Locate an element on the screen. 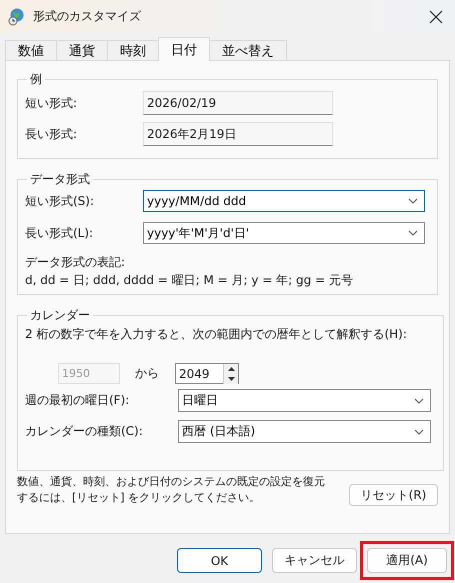 This screenshot has width=455, height=583. field-label: 長い形式: is located at coordinates (51, 134).